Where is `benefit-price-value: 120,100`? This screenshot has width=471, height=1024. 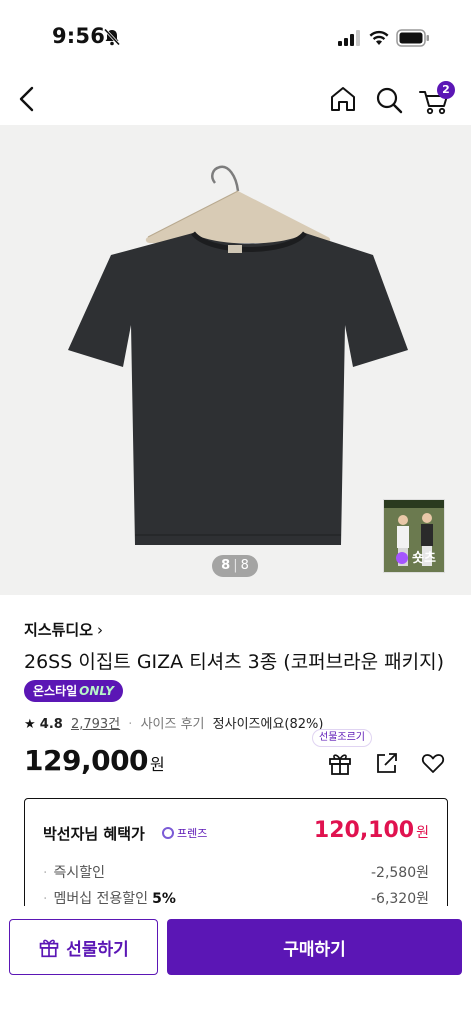 benefit-price-value: 120,100 is located at coordinates (364, 830).